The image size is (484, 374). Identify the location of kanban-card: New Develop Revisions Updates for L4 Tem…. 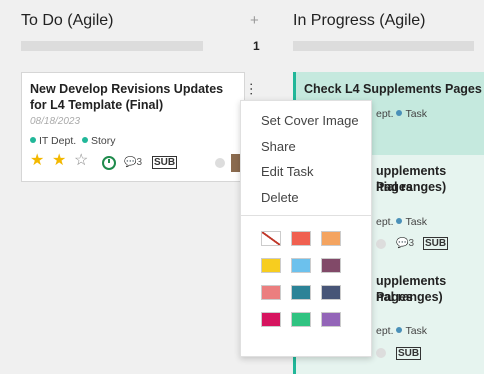
(133, 127).